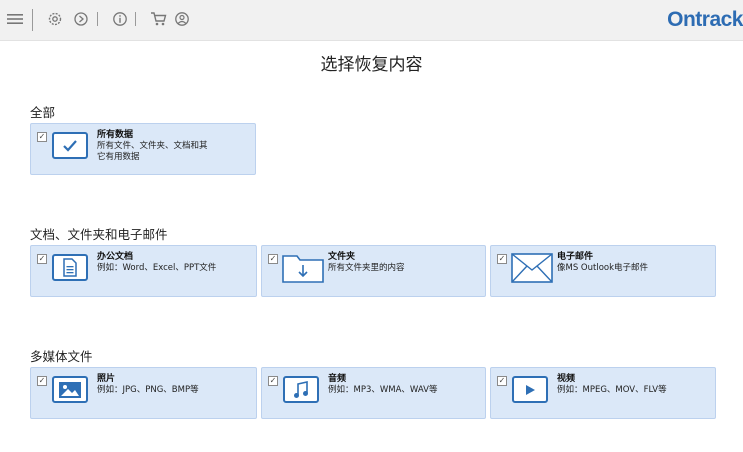  Describe the element at coordinates (303, 267) in the screenshot. I see `folder-icon` at that location.